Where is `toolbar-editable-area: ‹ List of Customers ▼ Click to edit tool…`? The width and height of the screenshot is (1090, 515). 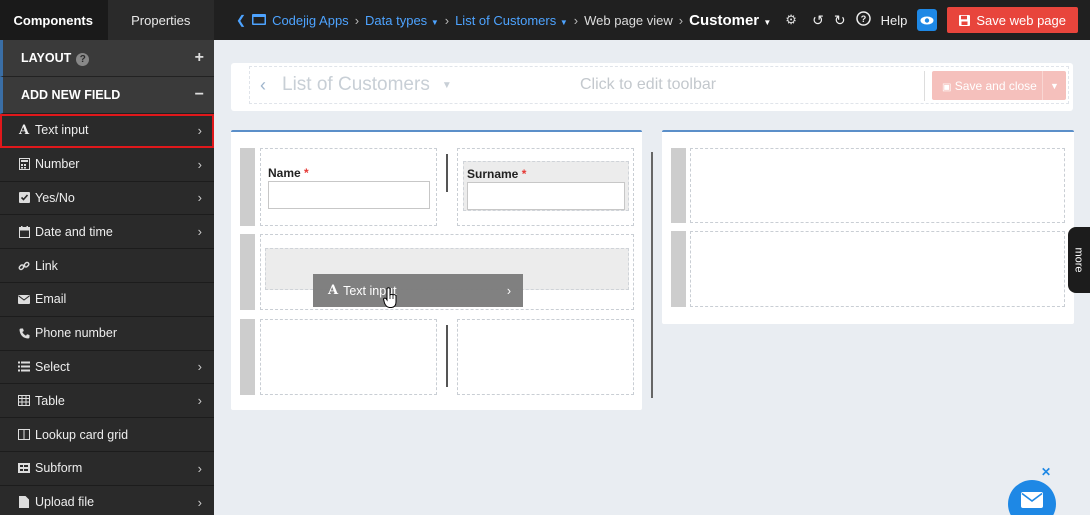
toolbar-editable-area: ‹ List of Customers ▼ Click to edit tool… is located at coordinates (659, 85).